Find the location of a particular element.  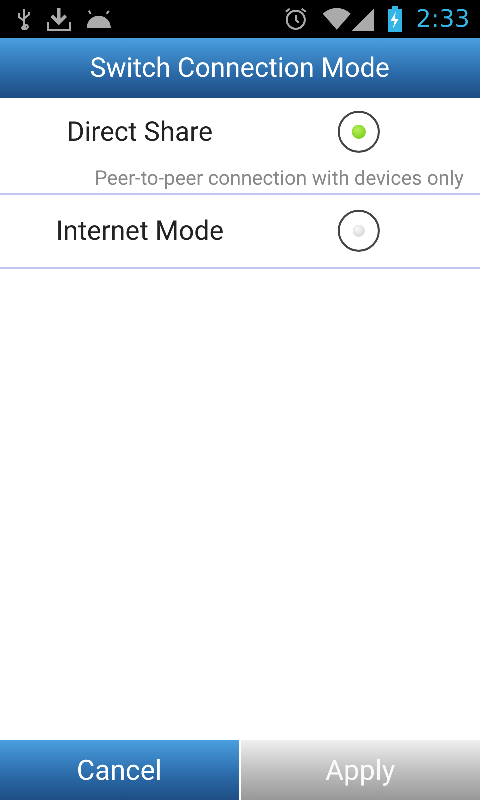

option-label: Internet Mode is located at coordinates (140, 231).